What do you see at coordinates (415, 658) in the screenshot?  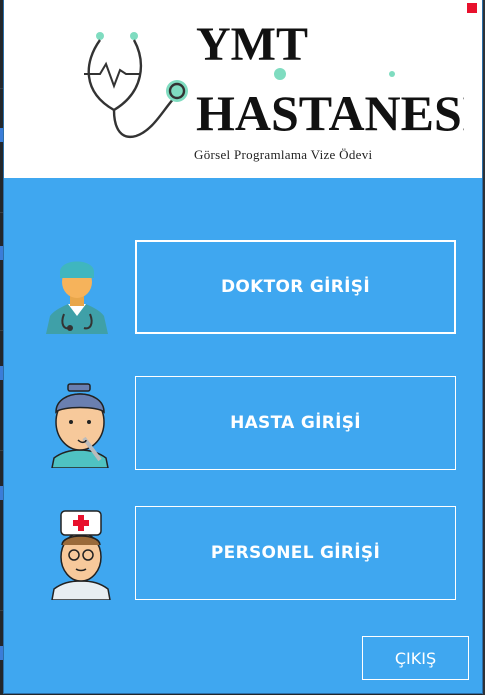 I see `exit-button: ÇIKIŞ` at bounding box center [415, 658].